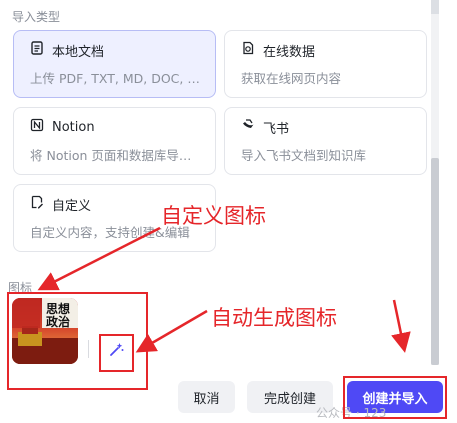 The image size is (457, 423). Describe the element at coordinates (99, 258) in the screenshot. I see `arrow-to-custom-icon` at that location.